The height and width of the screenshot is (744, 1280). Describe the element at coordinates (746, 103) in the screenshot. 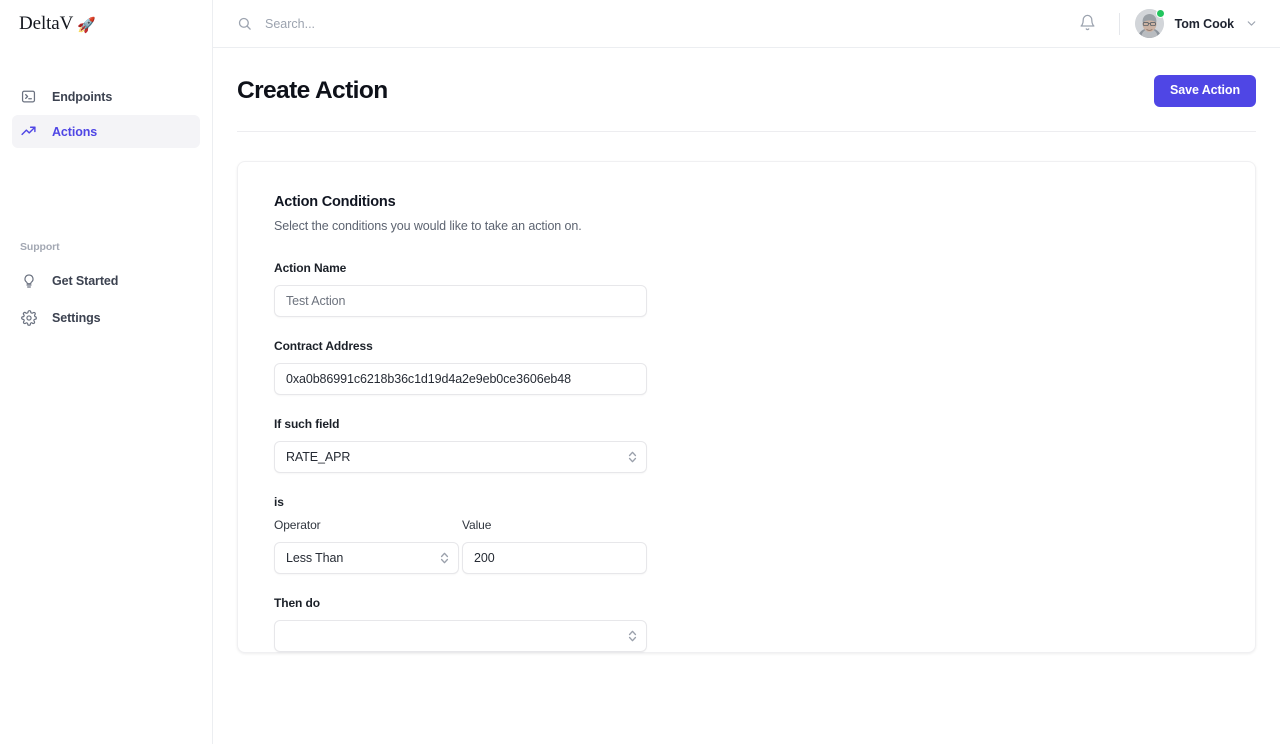

I see `page-header-inner: Create Action Save Action` at that location.